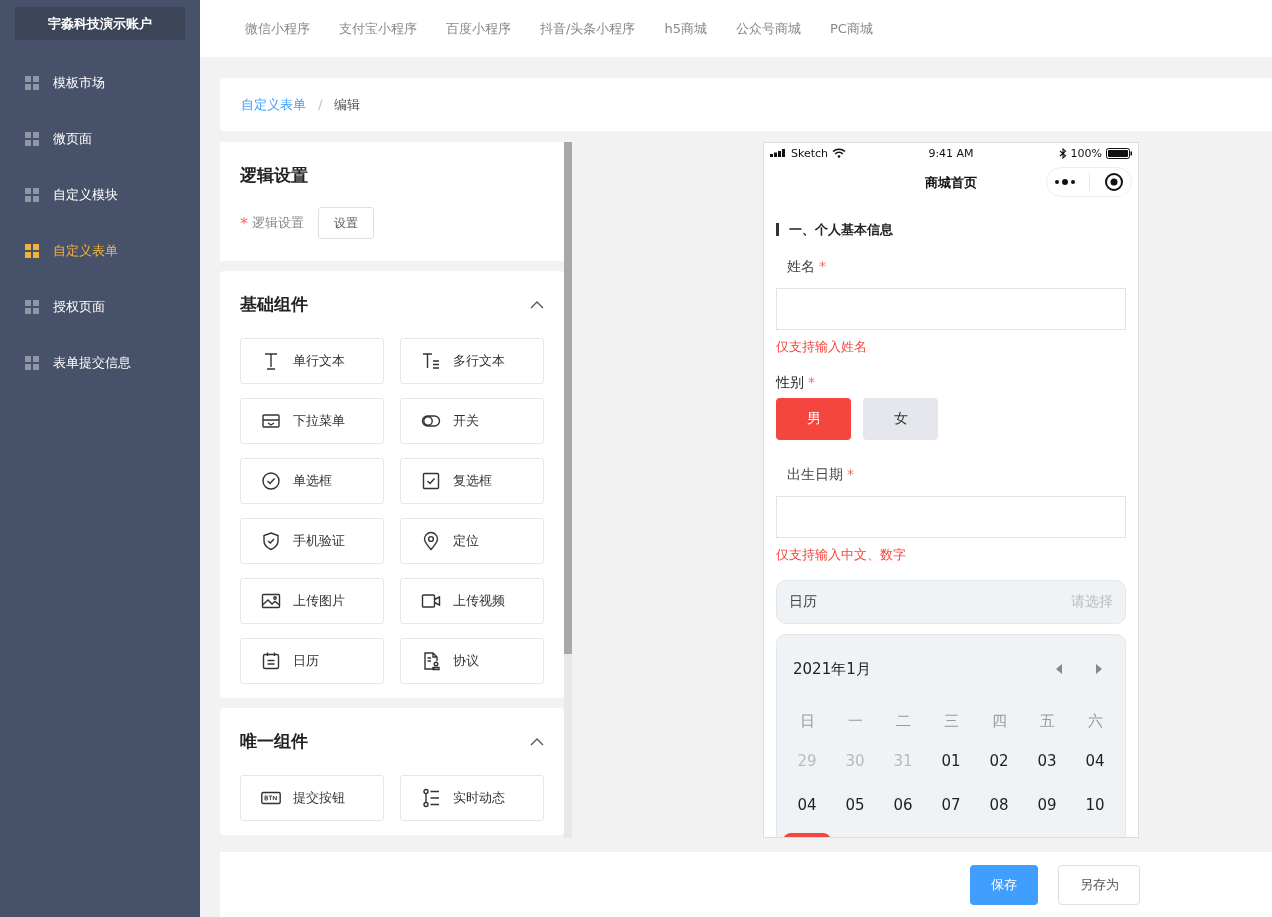 The image size is (1272, 917). I want to click on target-icon, so click(1114, 182).